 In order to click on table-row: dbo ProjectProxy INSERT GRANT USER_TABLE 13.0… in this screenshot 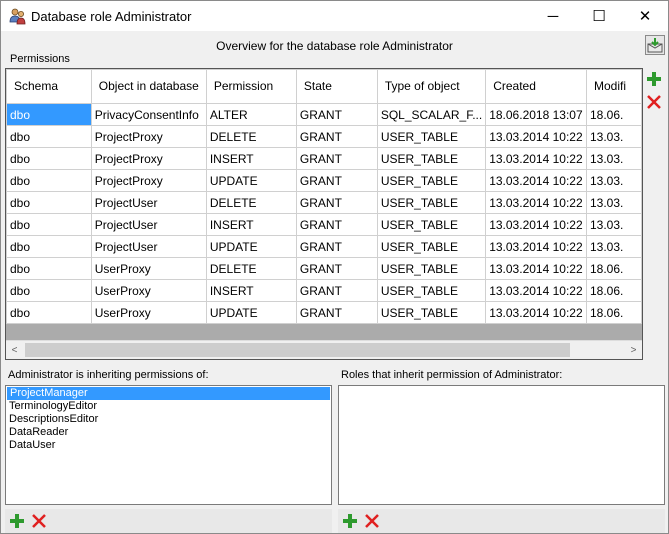, I will do `click(324, 158)`.